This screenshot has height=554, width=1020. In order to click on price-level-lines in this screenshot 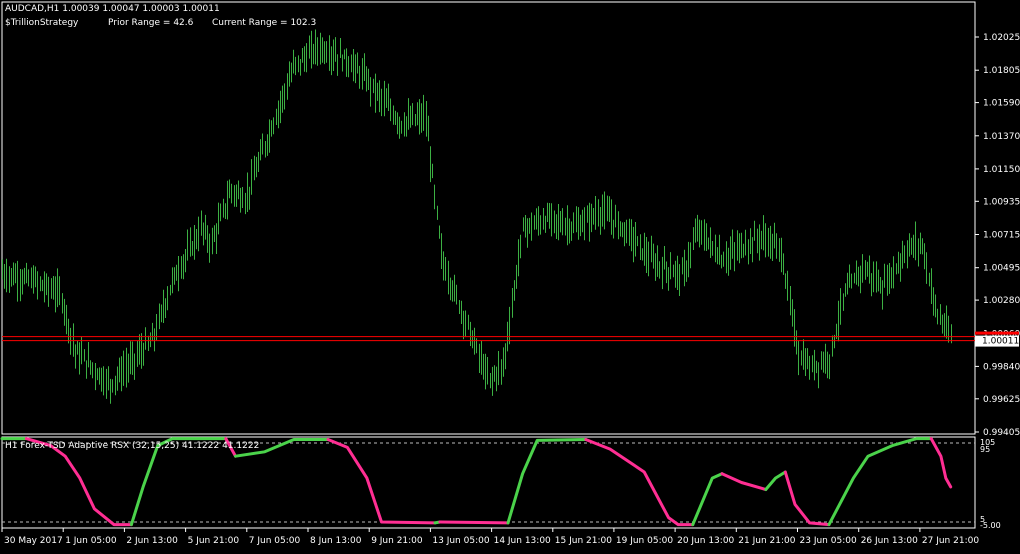, I will do `click(488, 339)`.